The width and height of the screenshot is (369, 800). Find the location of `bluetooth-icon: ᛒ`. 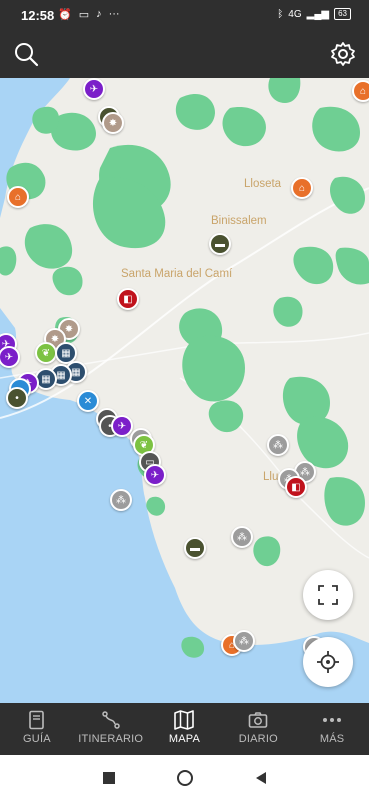

bluetooth-icon: ᛒ is located at coordinates (280, 14).